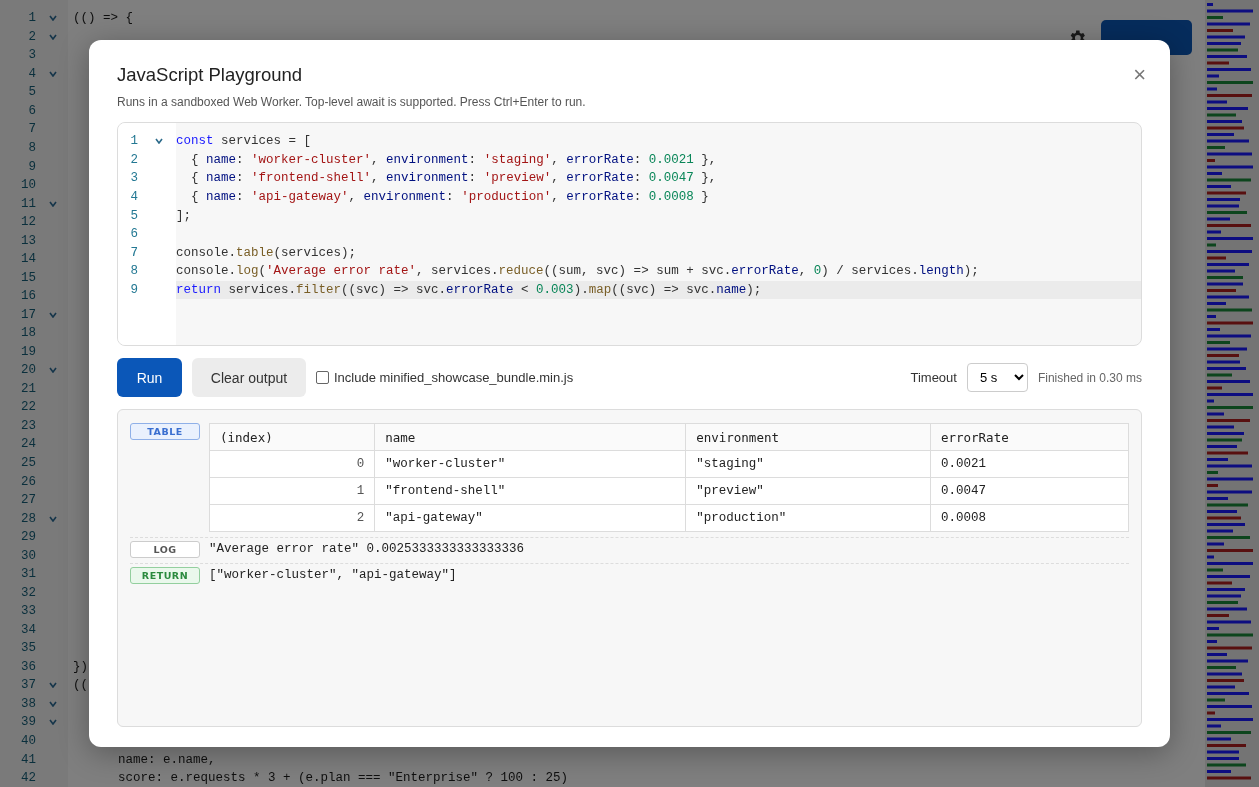 This screenshot has height=787, width=1259. Describe the element at coordinates (292, 437) in the screenshot. I see `column-header: (index)` at that location.